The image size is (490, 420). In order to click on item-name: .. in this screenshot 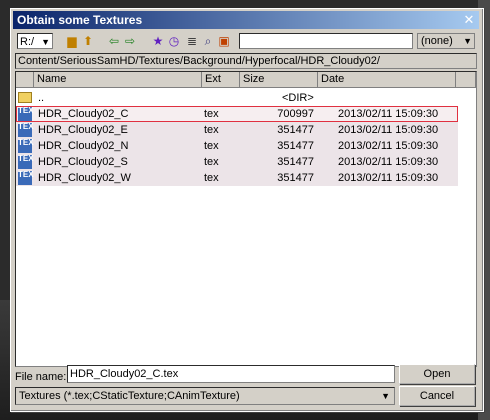, I will do `click(41, 98)`.